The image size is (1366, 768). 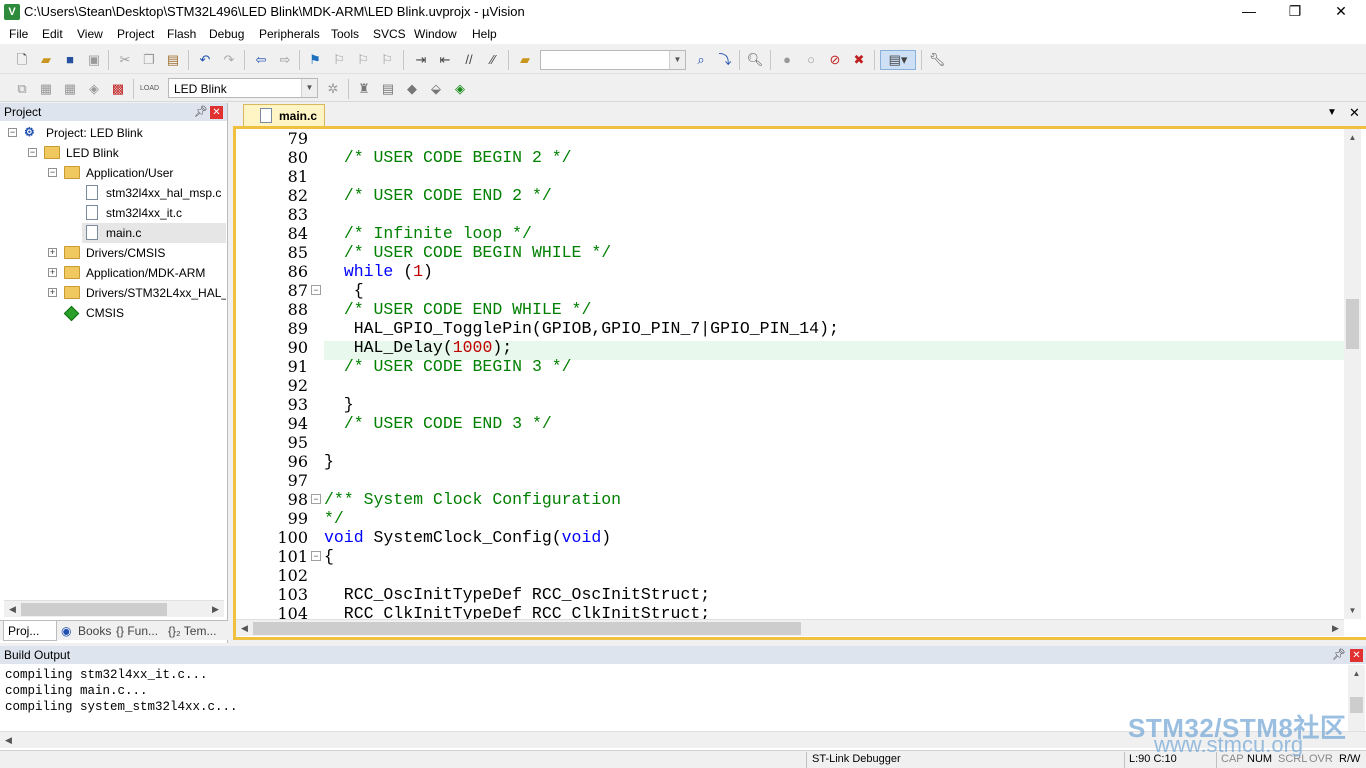 I want to click on translate-icon: ⧉, so click(x=22, y=89).